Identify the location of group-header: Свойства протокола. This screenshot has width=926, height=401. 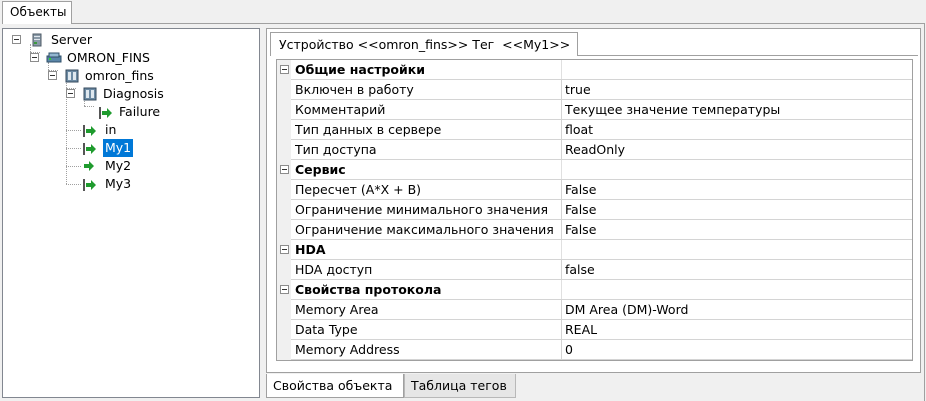
(368, 289).